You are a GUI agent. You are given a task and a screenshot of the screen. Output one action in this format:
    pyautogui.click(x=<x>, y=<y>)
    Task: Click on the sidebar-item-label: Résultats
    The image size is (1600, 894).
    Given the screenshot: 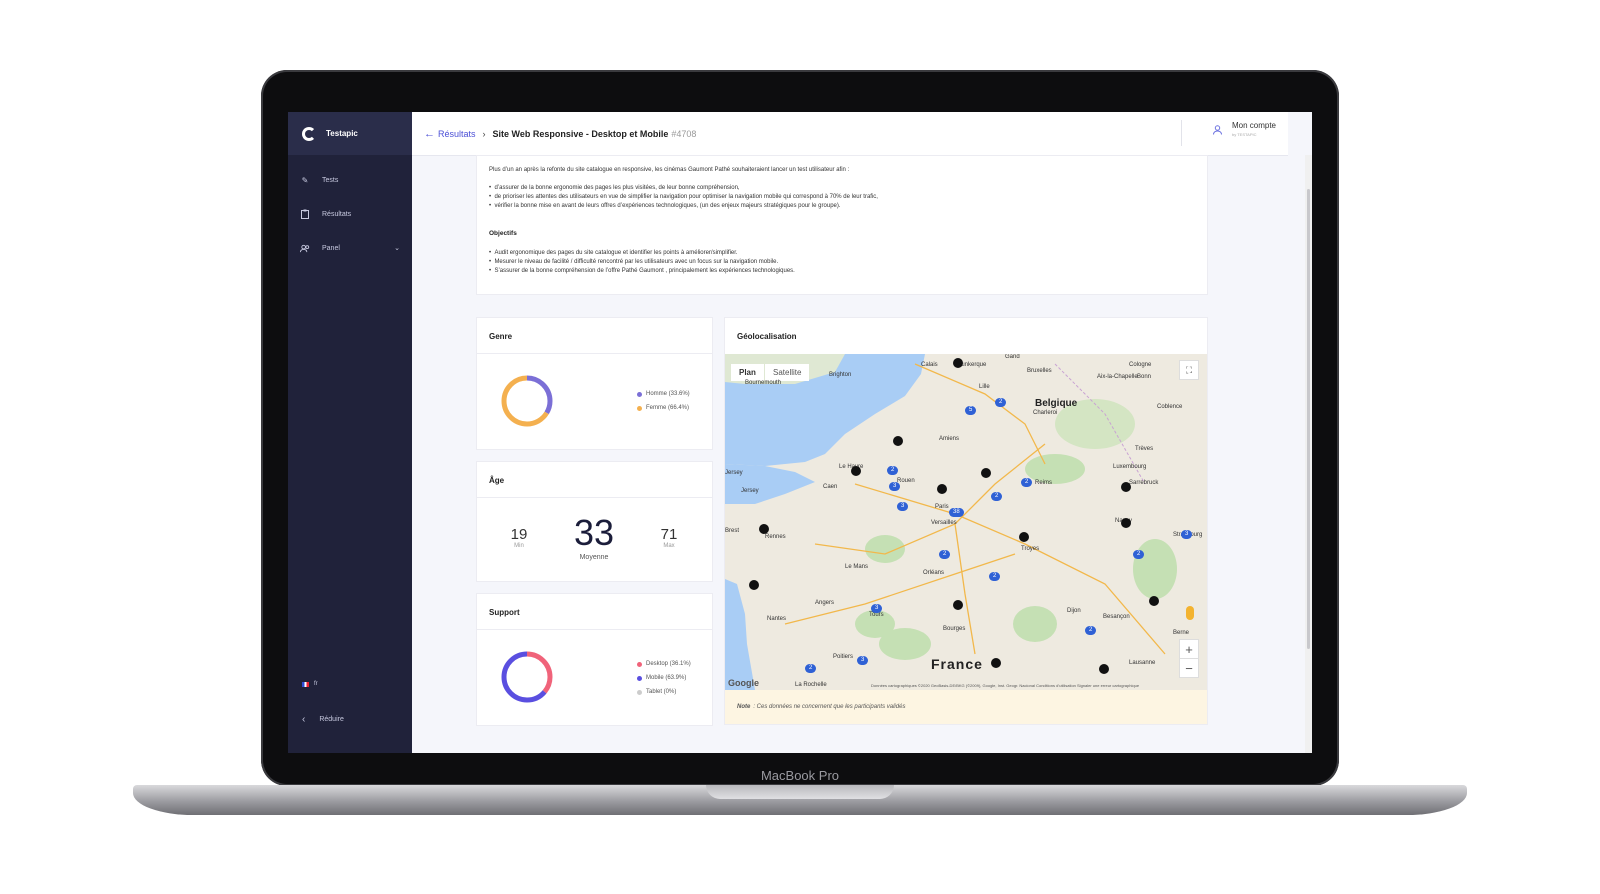 What is the action you would take?
    pyautogui.click(x=337, y=214)
    